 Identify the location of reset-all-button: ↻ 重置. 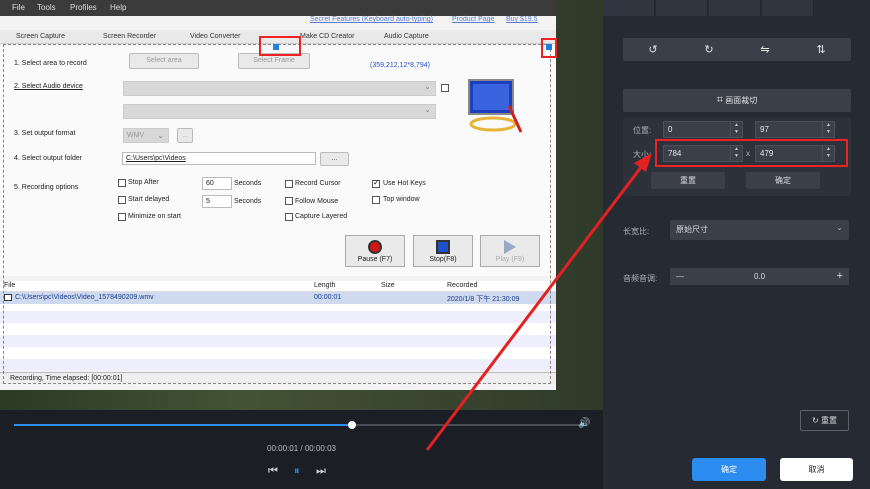
(824, 420).